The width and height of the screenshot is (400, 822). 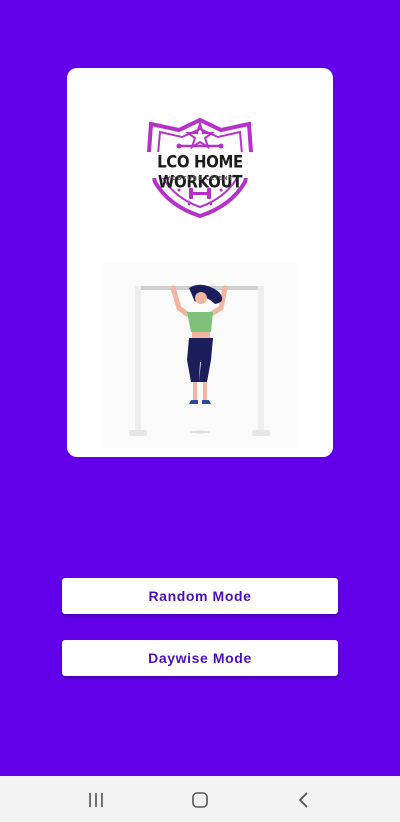 I want to click on home-icon, so click(x=200, y=800).